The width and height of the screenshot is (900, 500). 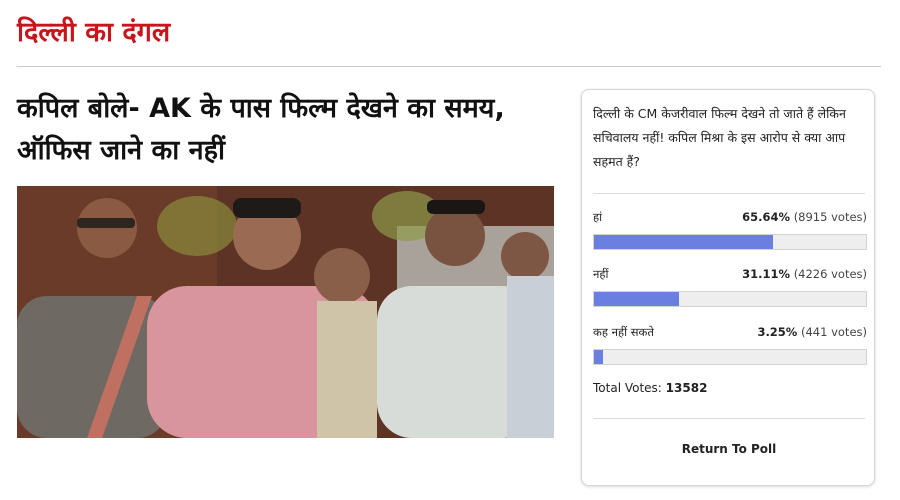 I want to click on poll-option: नहीं 31.11% (4226 votes), so click(x=730, y=287).